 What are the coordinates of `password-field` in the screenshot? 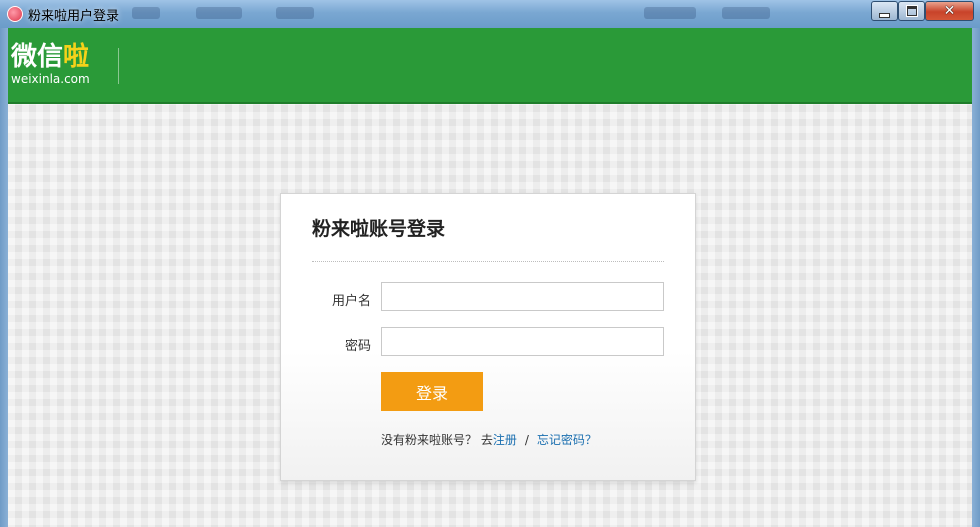 It's located at (522, 341).